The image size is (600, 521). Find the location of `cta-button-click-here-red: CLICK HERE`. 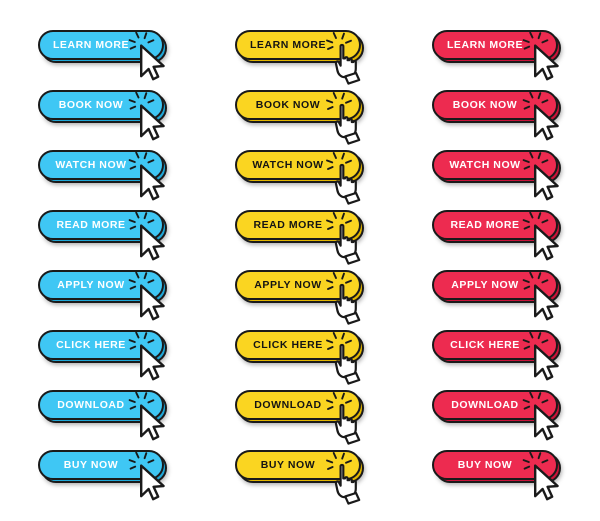

cta-button-click-here-red: CLICK HERE is located at coordinates (507, 353).